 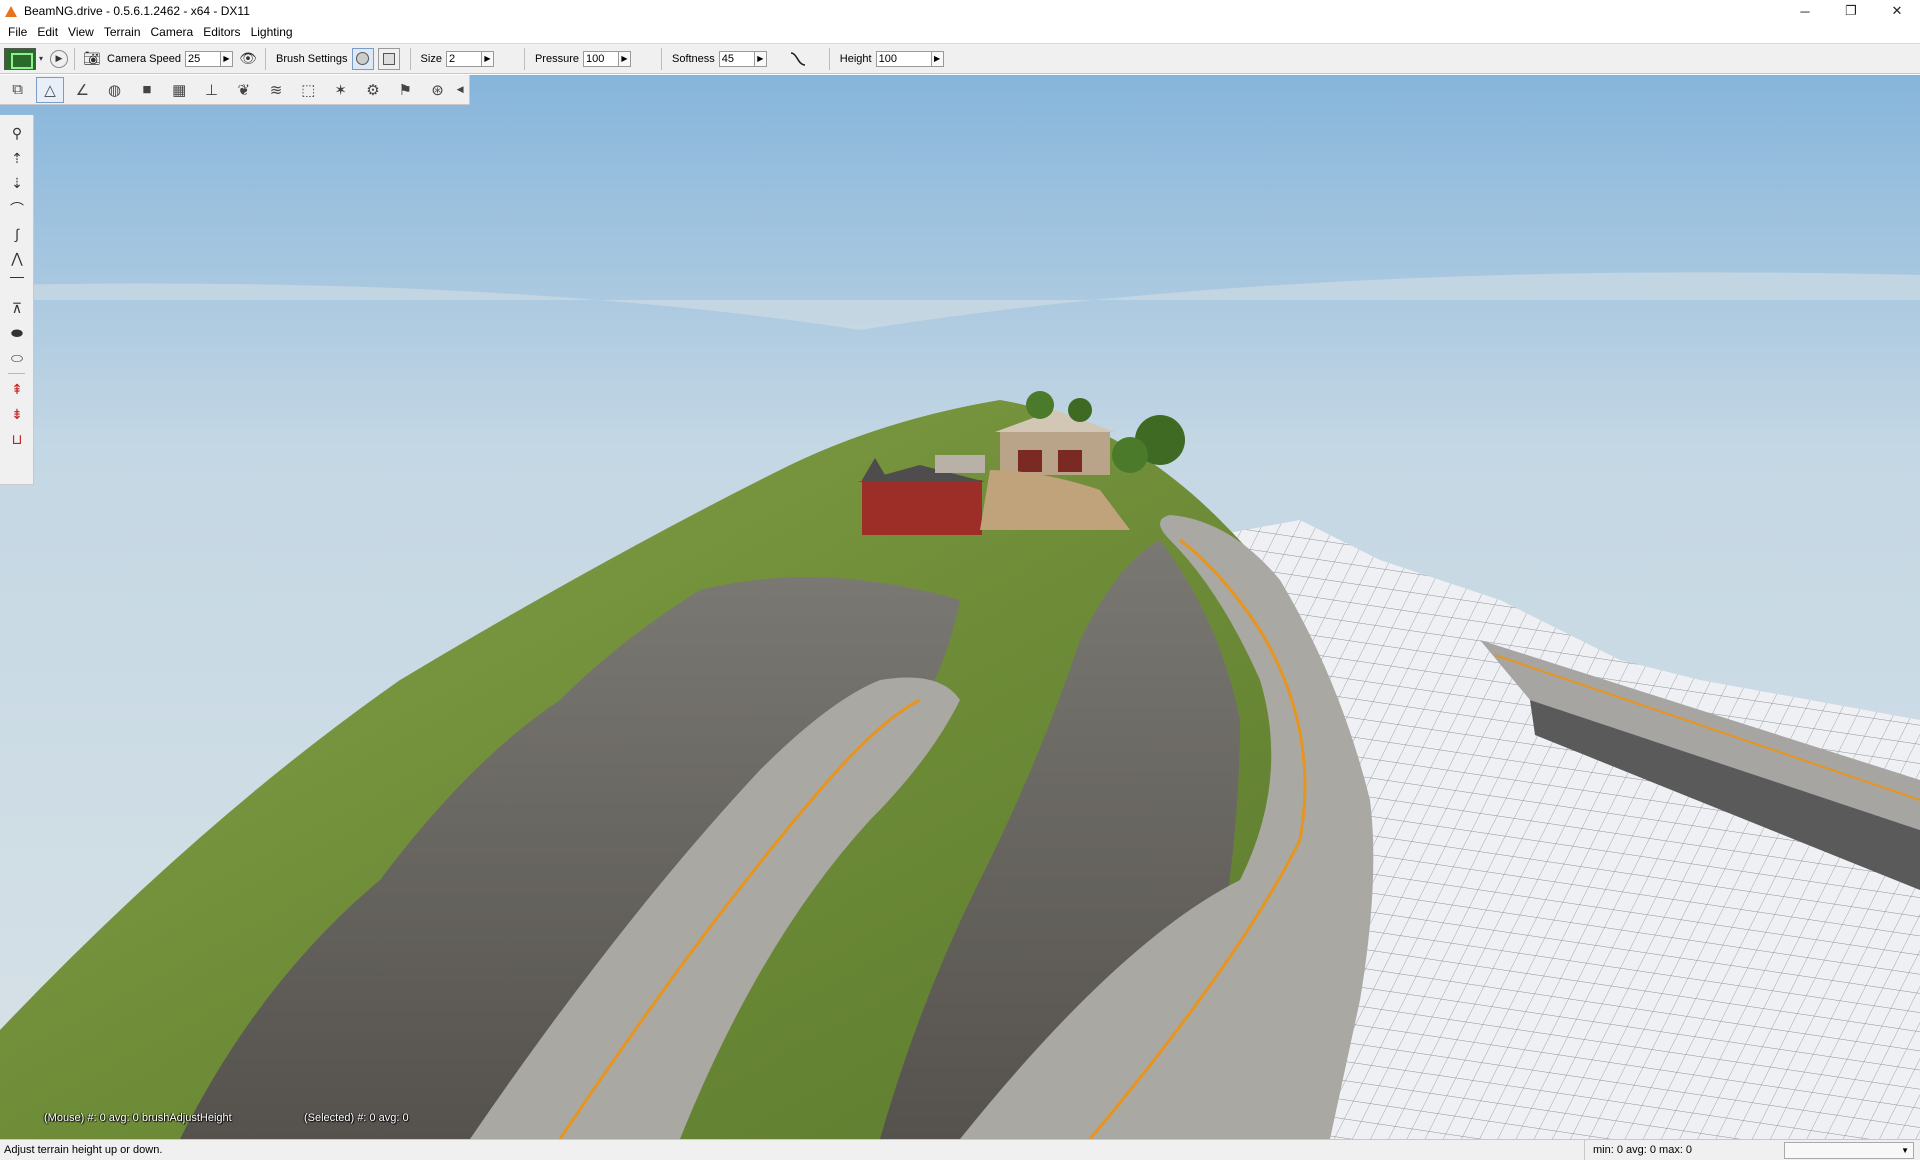 What do you see at coordinates (356, 1118) in the screenshot?
I see `selected-info-text: (Selected) #: 0 avg: 0` at bounding box center [356, 1118].